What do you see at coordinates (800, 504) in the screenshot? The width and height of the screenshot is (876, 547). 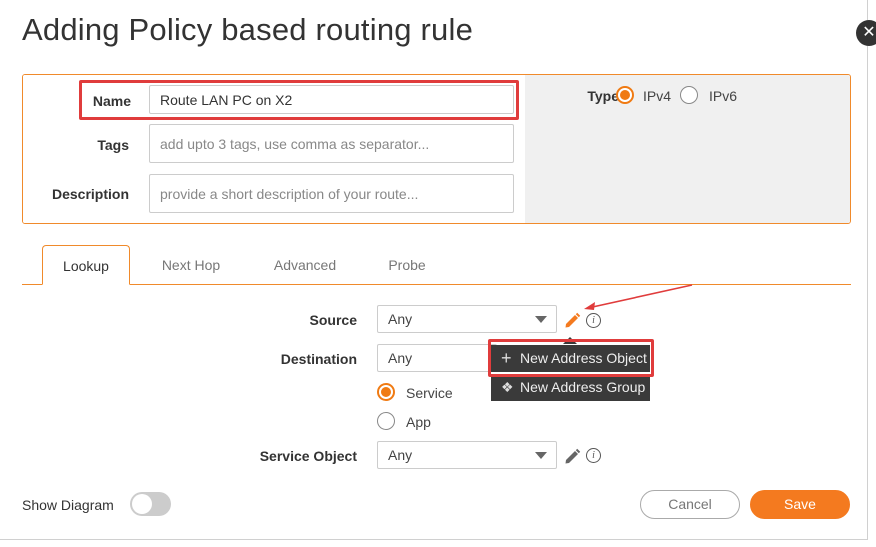 I see `save-button: Save` at bounding box center [800, 504].